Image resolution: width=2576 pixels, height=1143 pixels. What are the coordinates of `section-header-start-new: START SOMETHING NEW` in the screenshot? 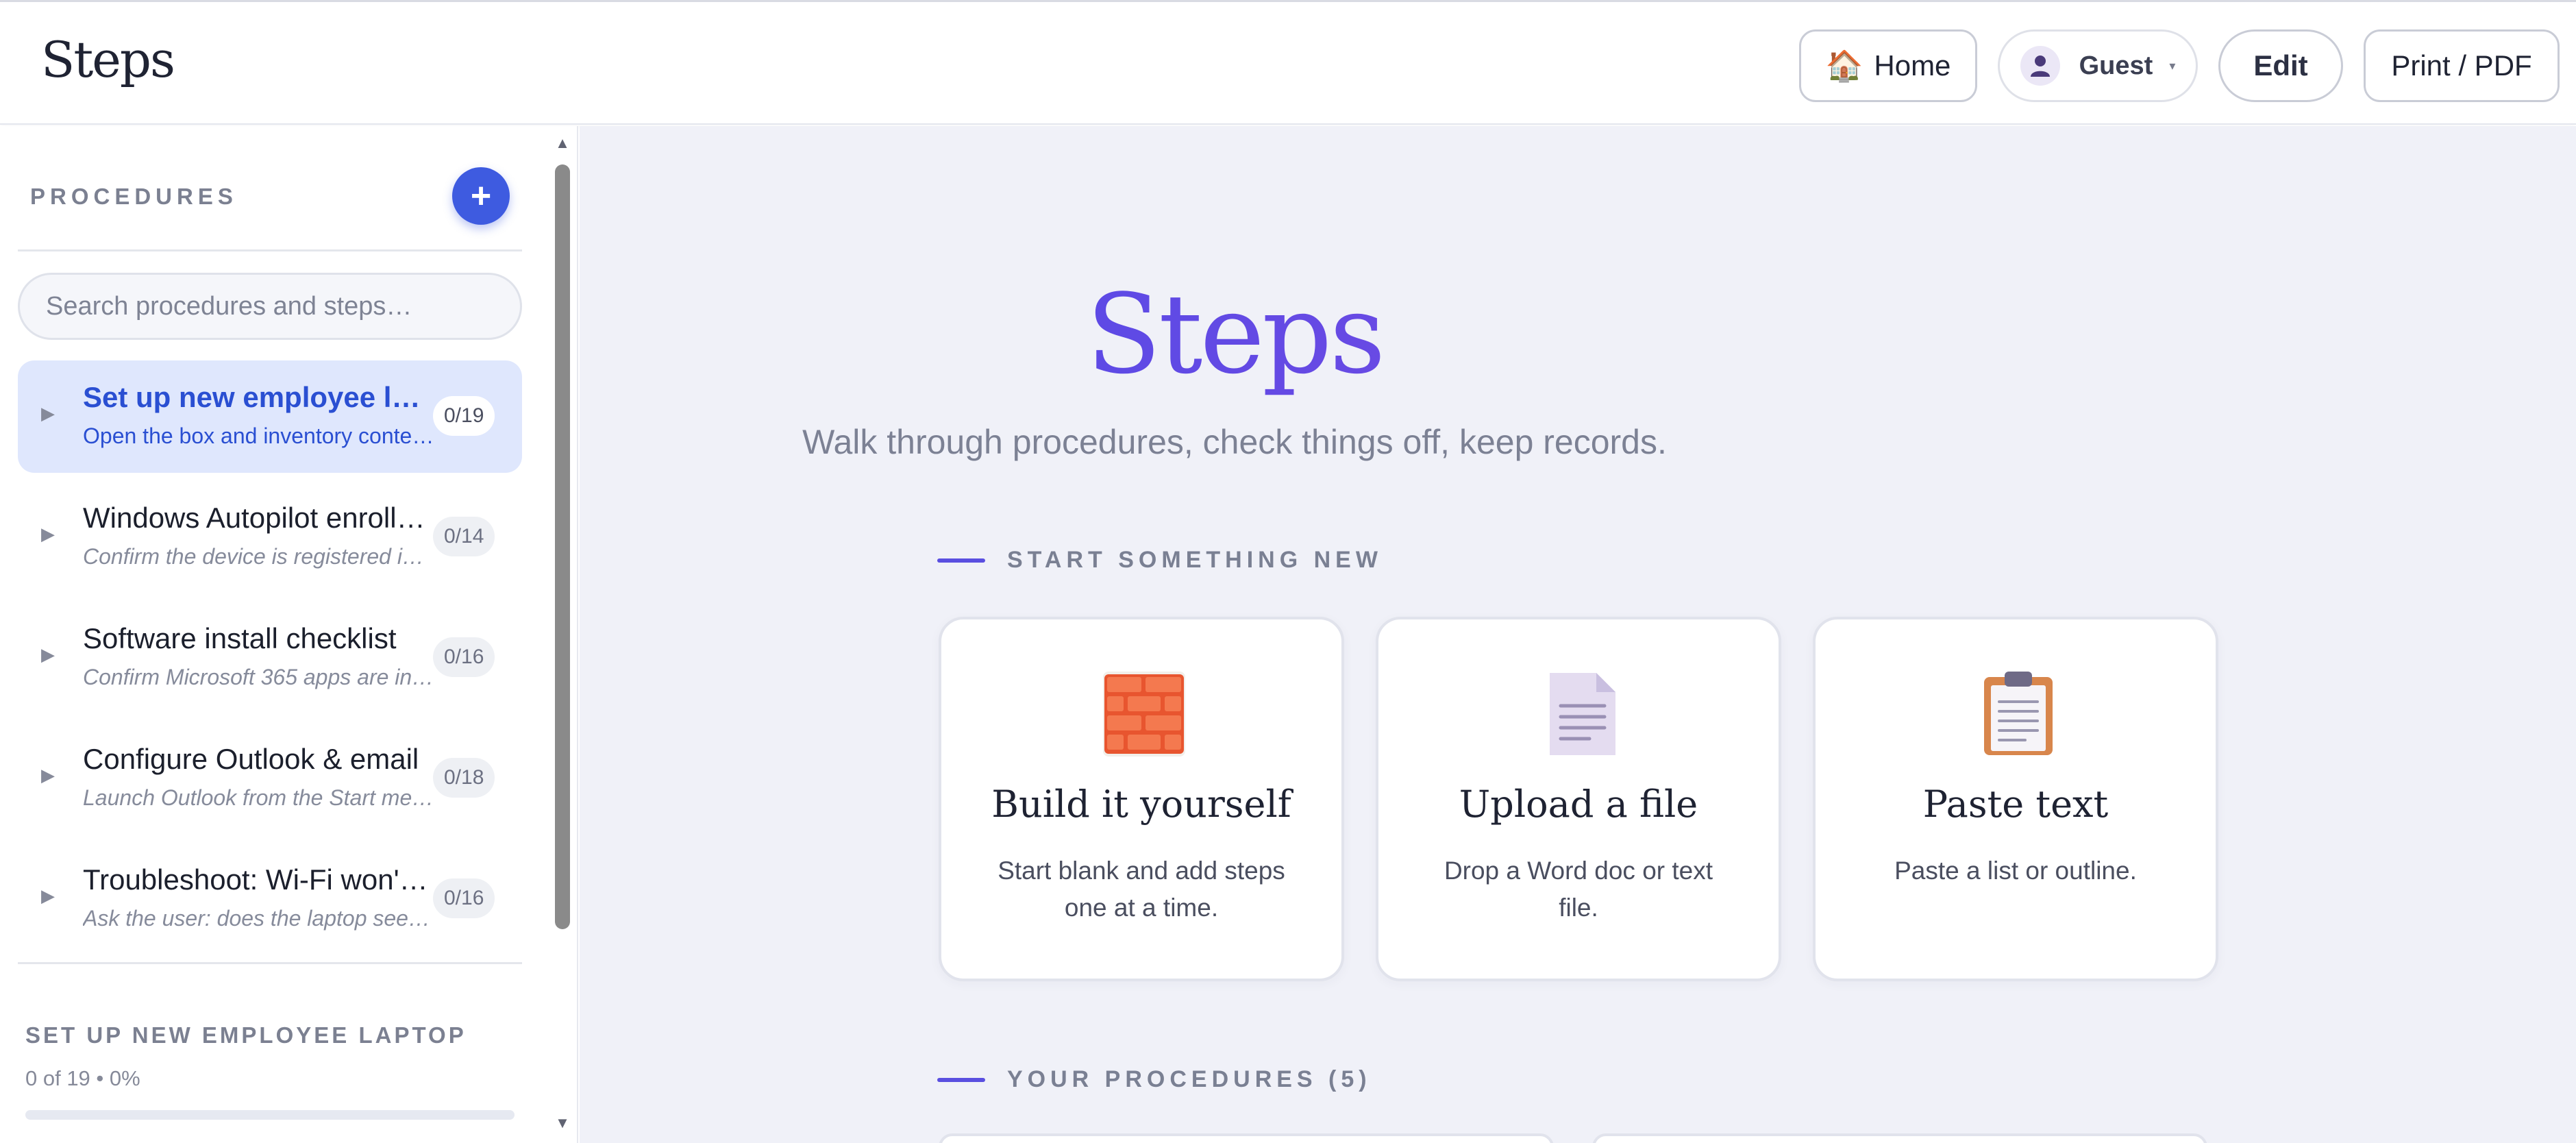 It's located at (1160, 560).